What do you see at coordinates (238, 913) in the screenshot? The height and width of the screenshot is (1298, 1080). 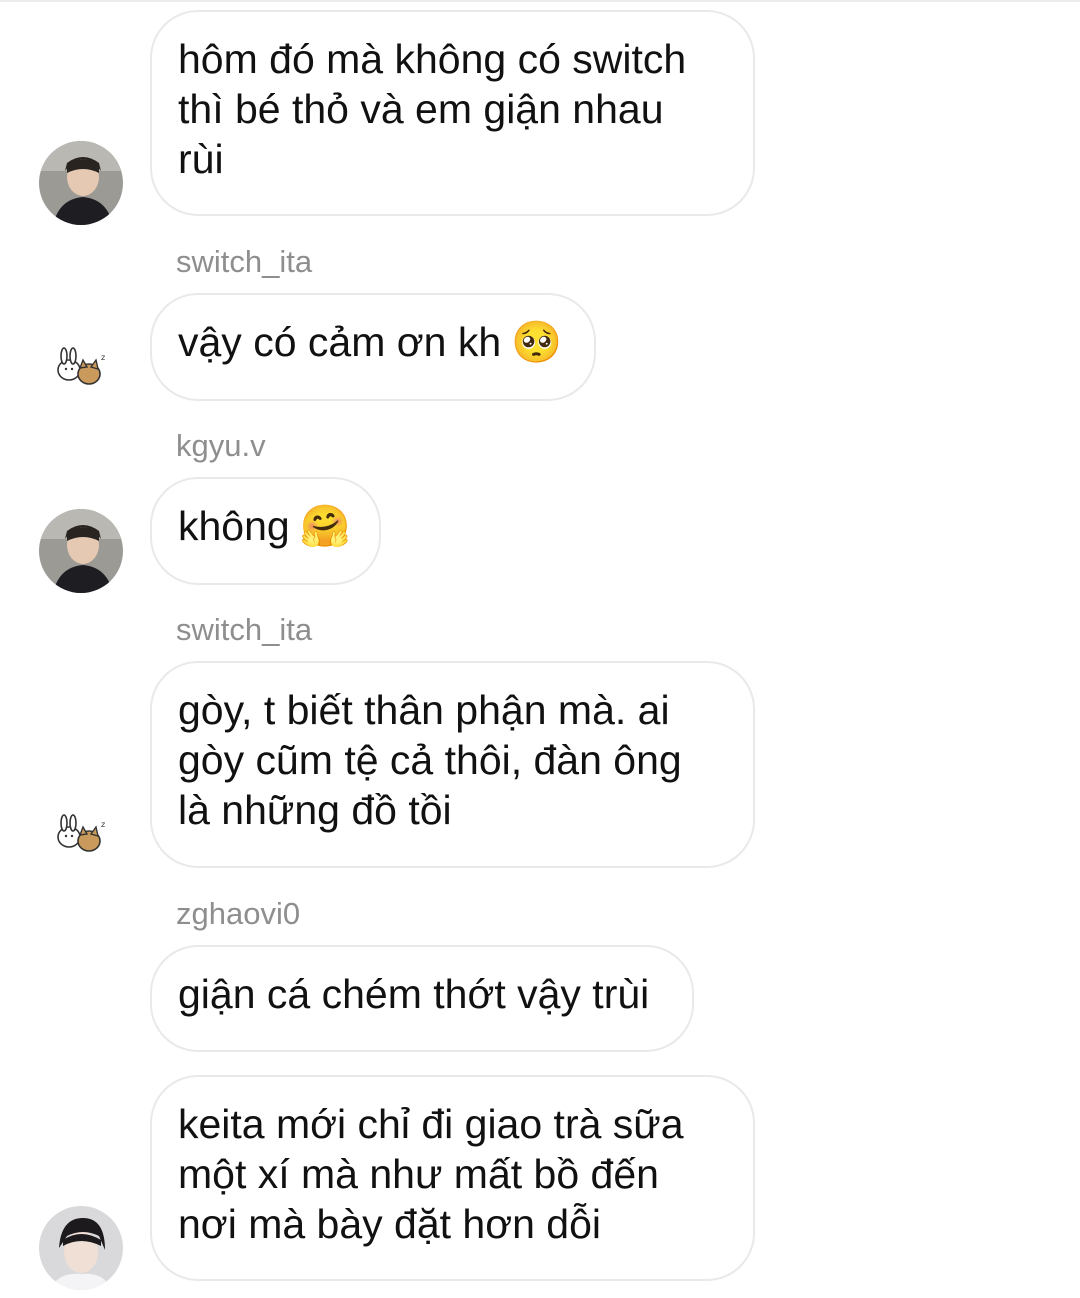 I see `sender-username: zghaovi0` at bounding box center [238, 913].